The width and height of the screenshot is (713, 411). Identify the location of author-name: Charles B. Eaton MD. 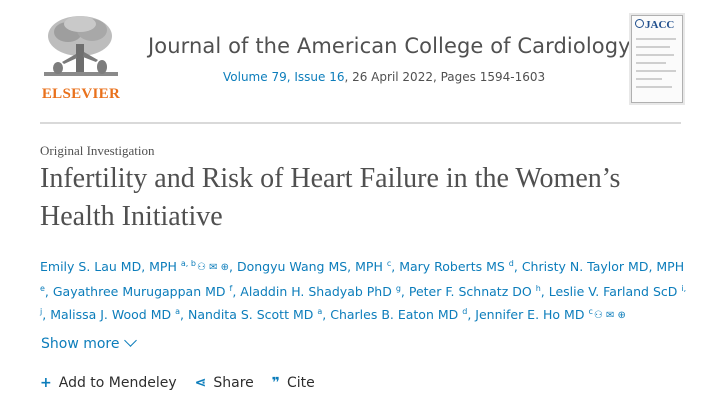
(394, 314).